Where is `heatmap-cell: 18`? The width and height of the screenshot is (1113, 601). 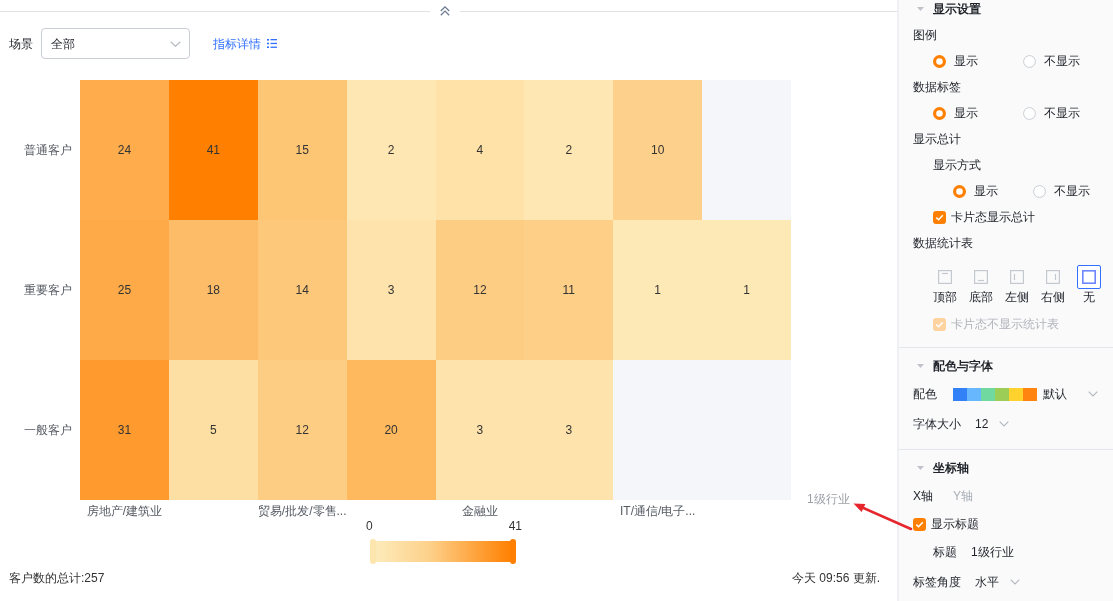 heatmap-cell: 18 is located at coordinates (213, 290).